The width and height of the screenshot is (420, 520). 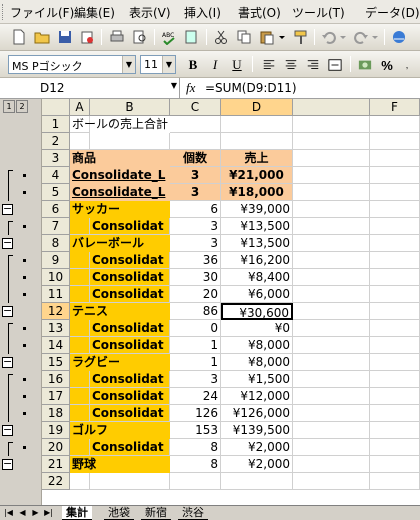 I want to click on formula-input: =SUM(D9:D11), so click(x=251, y=88).